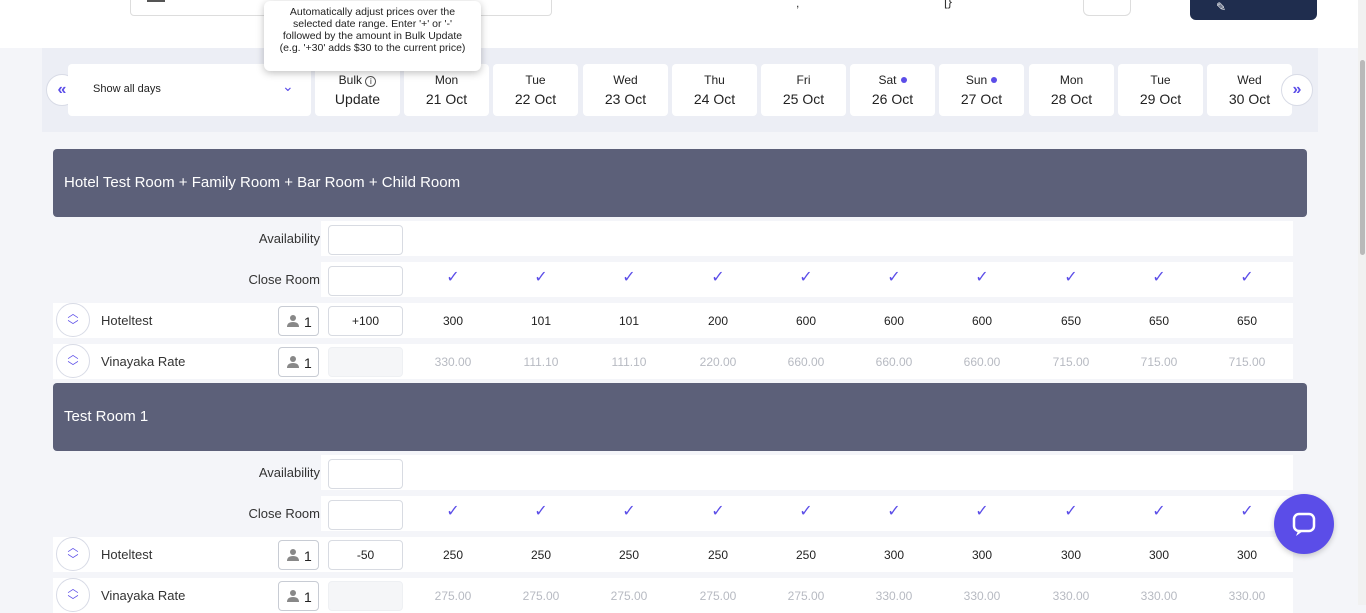 This screenshot has height=613, width=1366. I want to click on date-label: 24 Oct, so click(714, 99).